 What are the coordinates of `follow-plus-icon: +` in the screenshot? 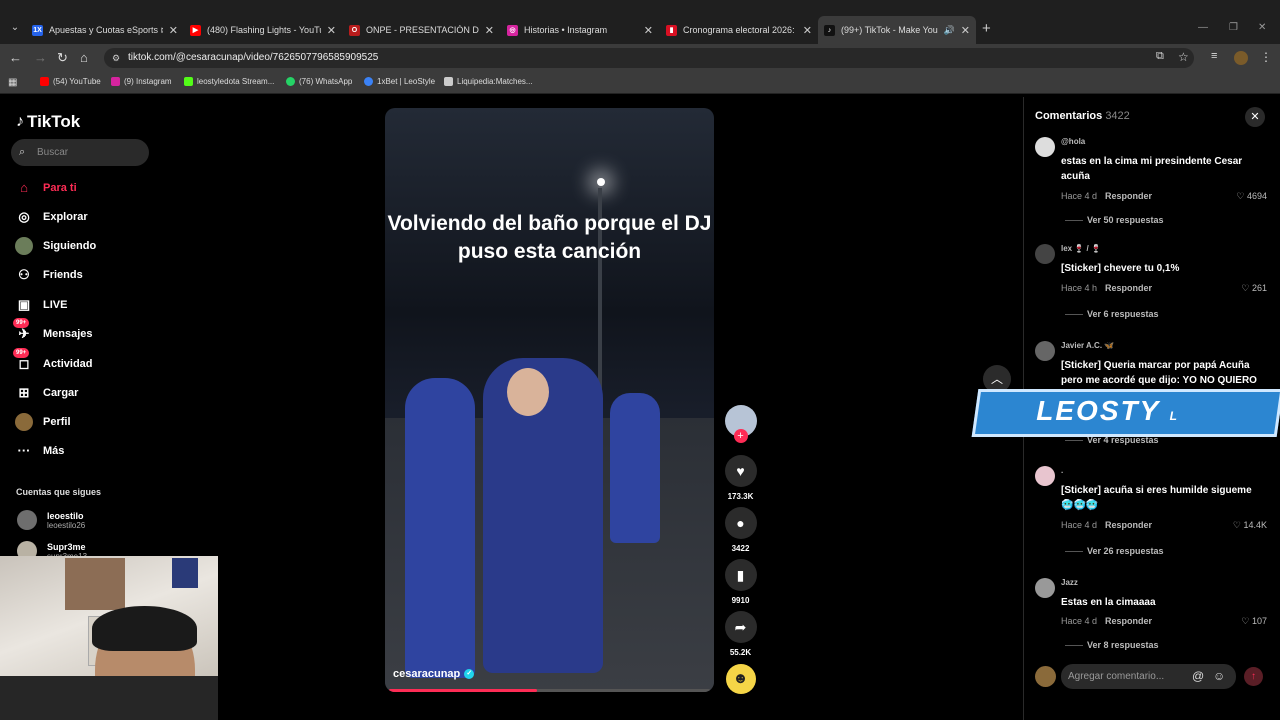 It's located at (740, 436).